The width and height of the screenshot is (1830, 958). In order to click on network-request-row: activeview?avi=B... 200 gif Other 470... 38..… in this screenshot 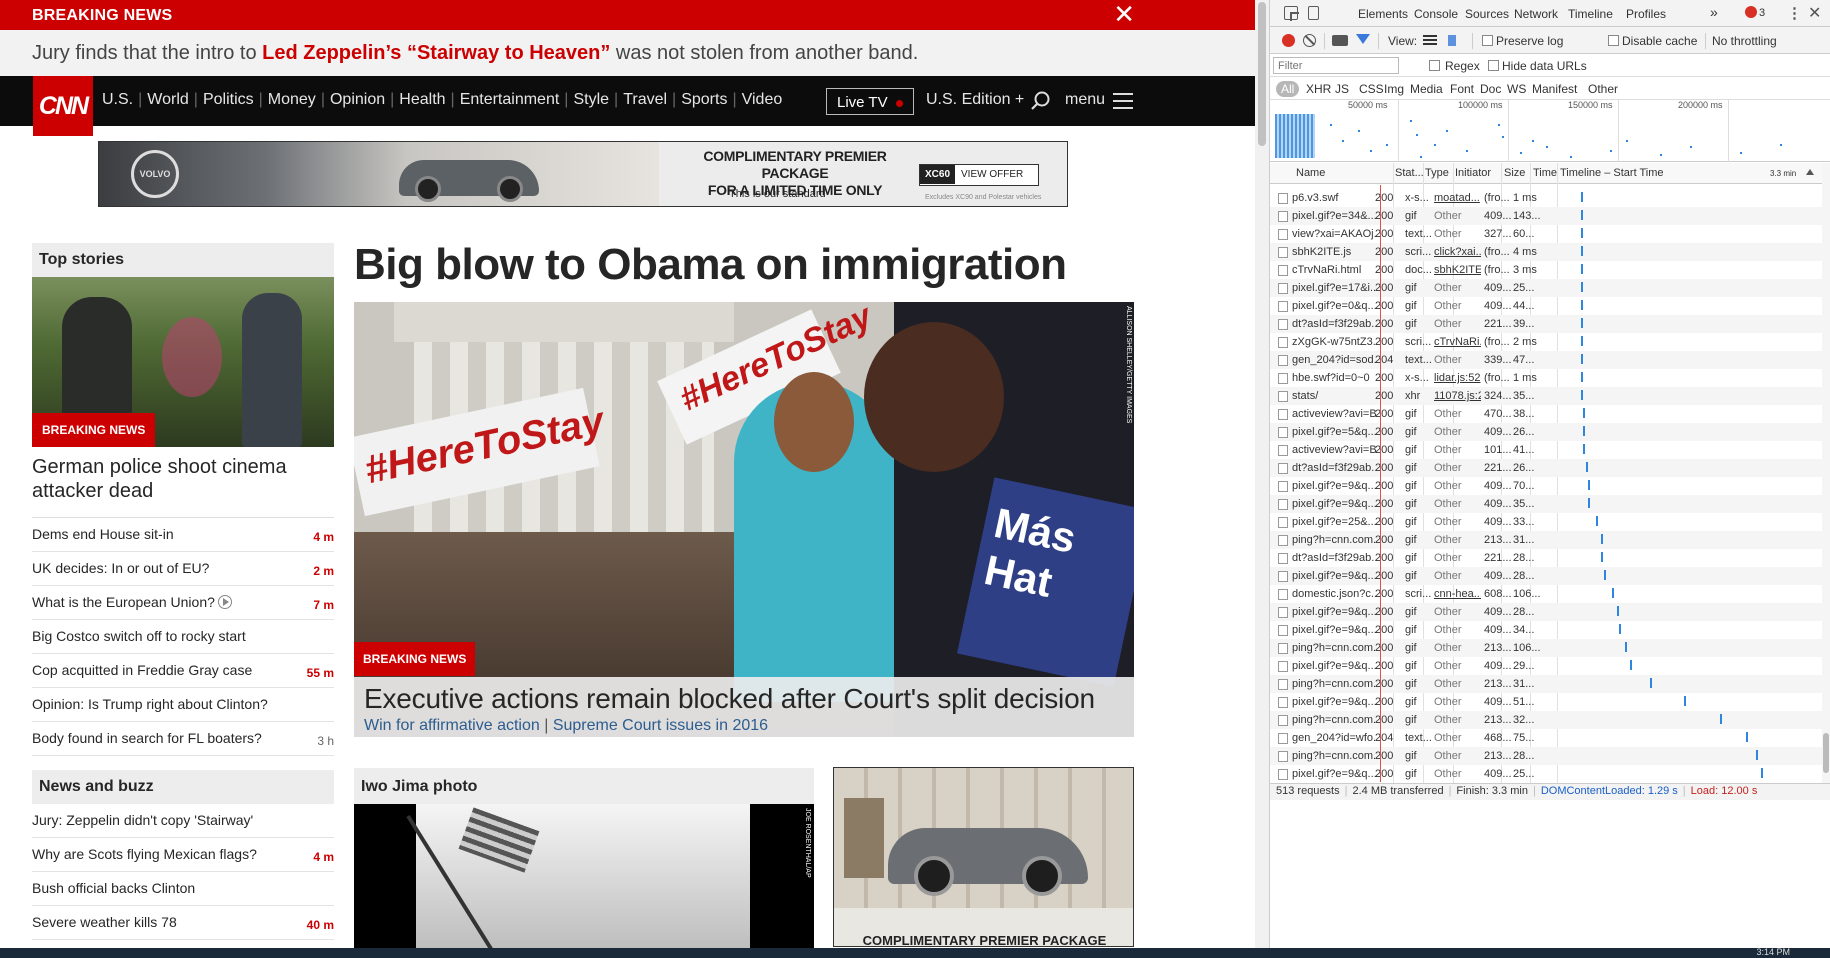, I will do `click(1546, 414)`.